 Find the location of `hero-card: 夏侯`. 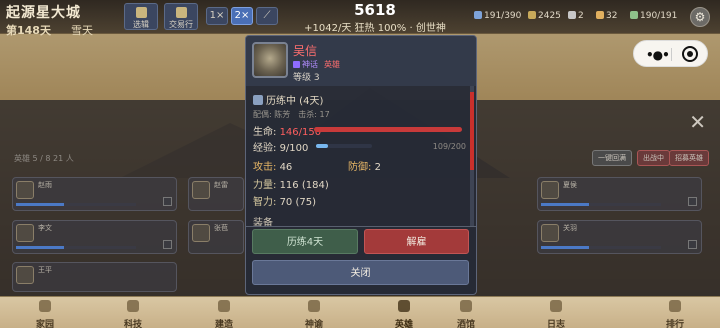

hero-card: 夏侯 is located at coordinates (619, 194).